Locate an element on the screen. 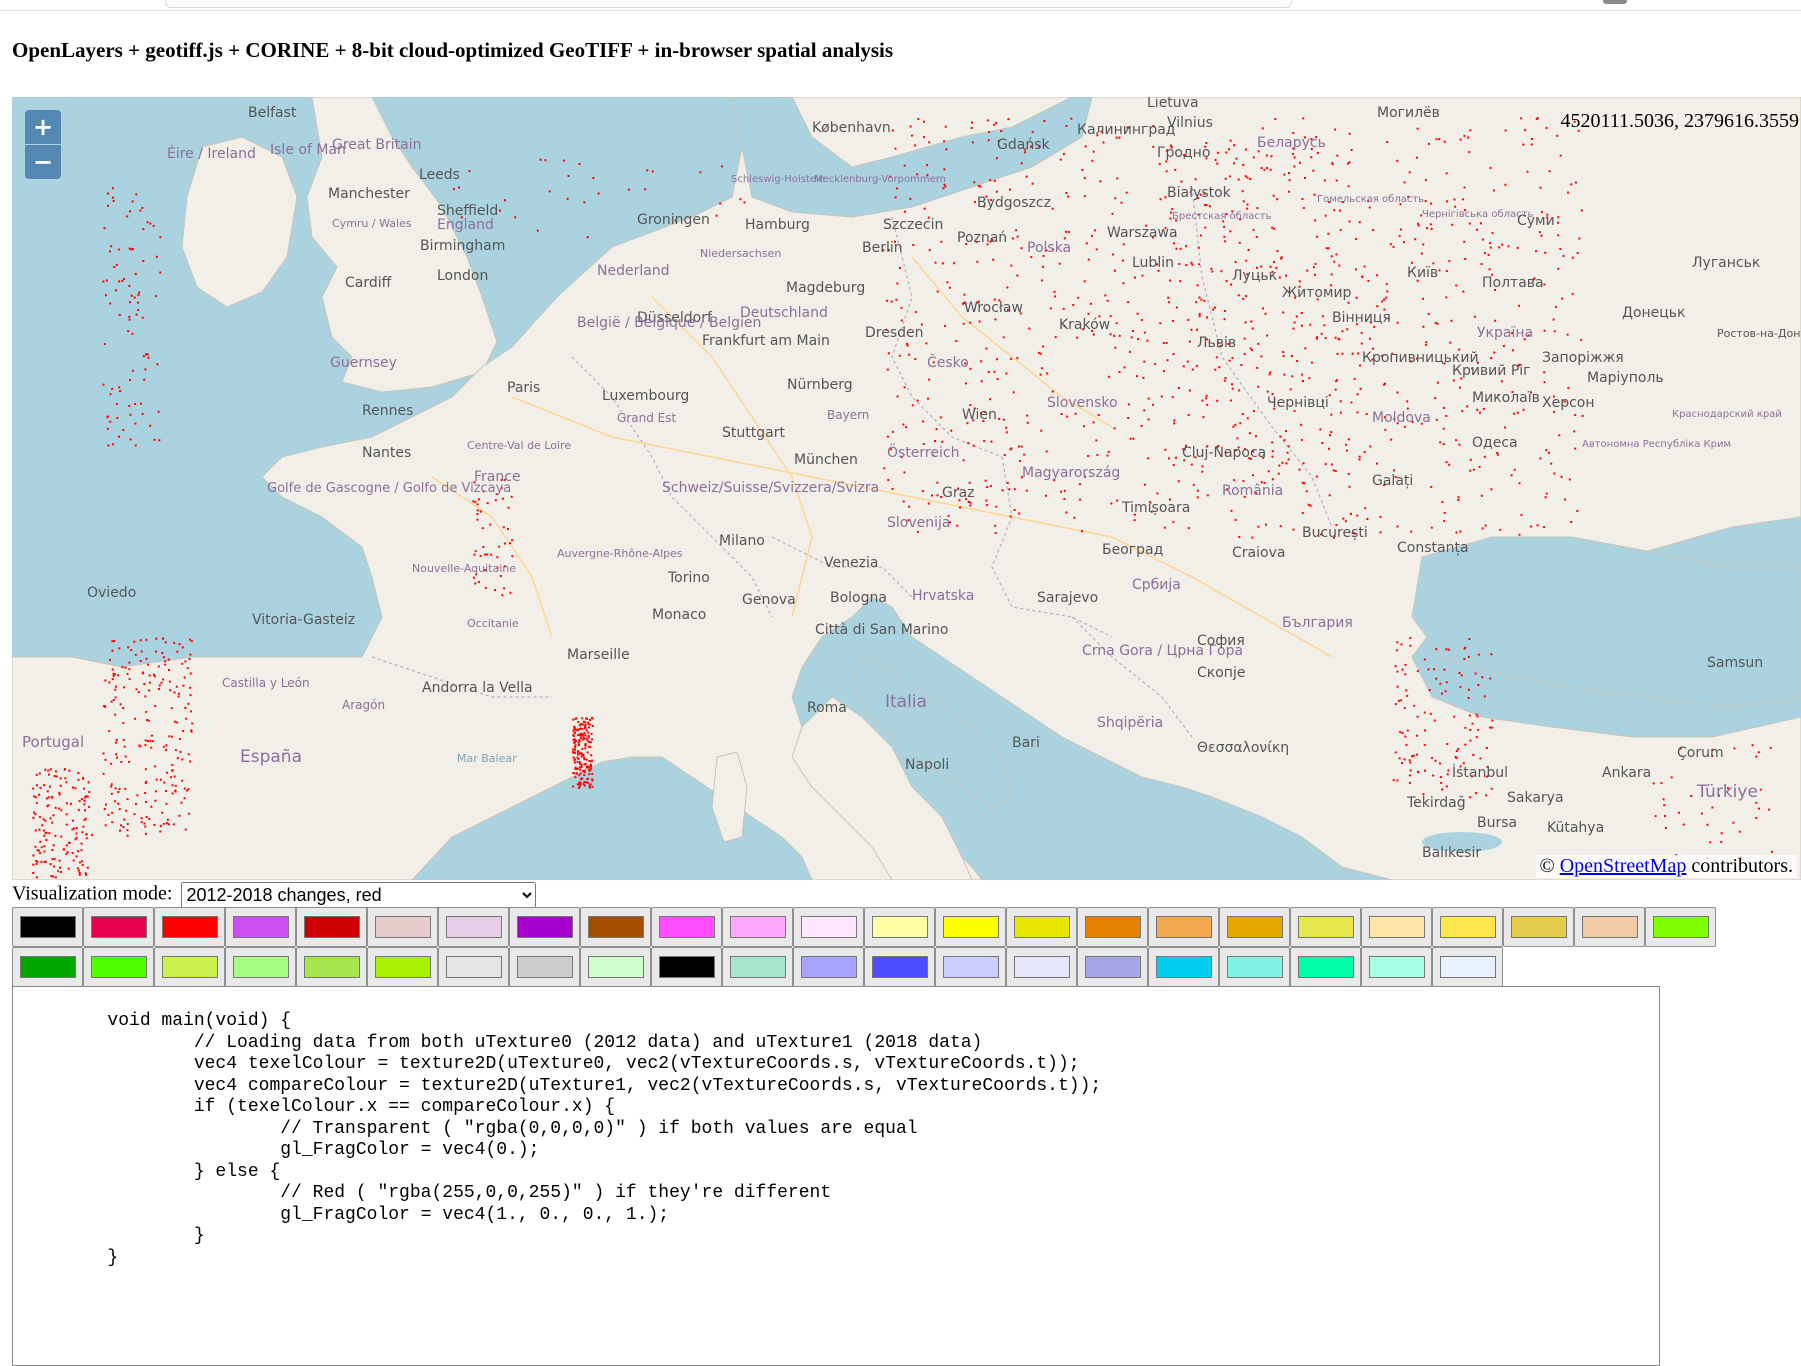  map-label: Rennes is located at coordinates (387, 411).